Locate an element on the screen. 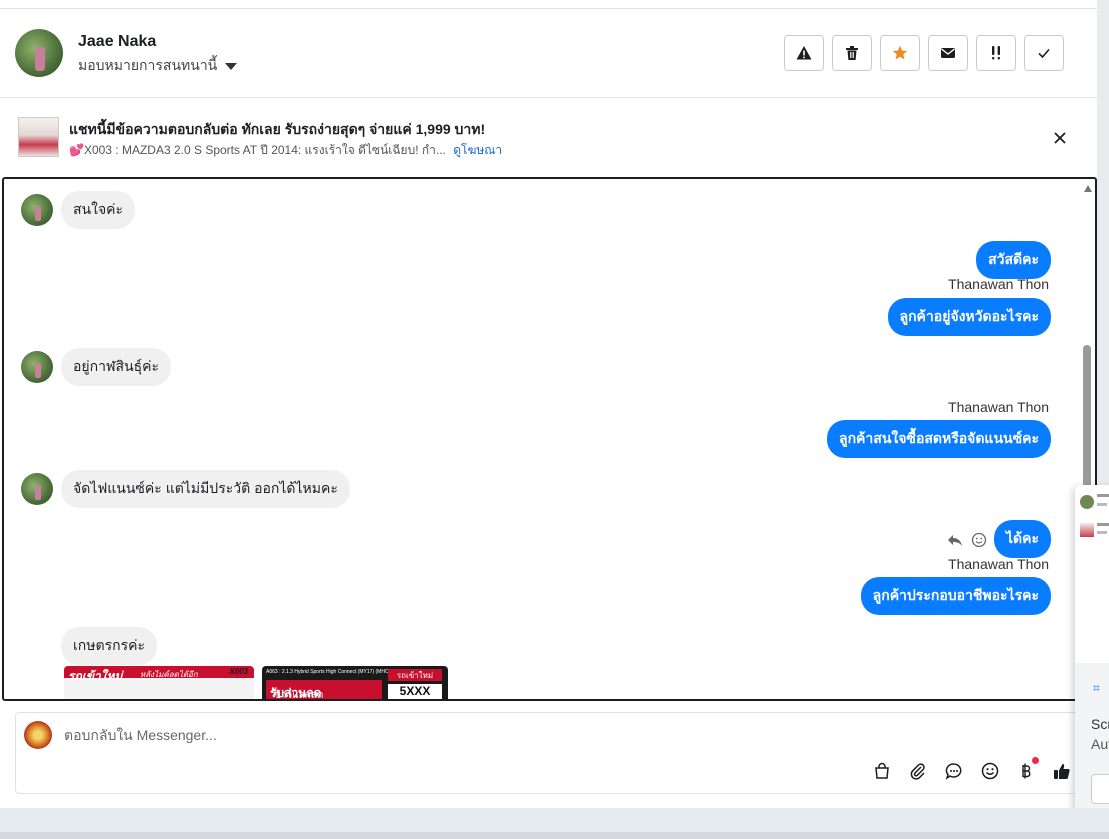  conversation-header: Jaae Naka มอบหมายการสนทนานี้ is located at coordinates (548, 53).